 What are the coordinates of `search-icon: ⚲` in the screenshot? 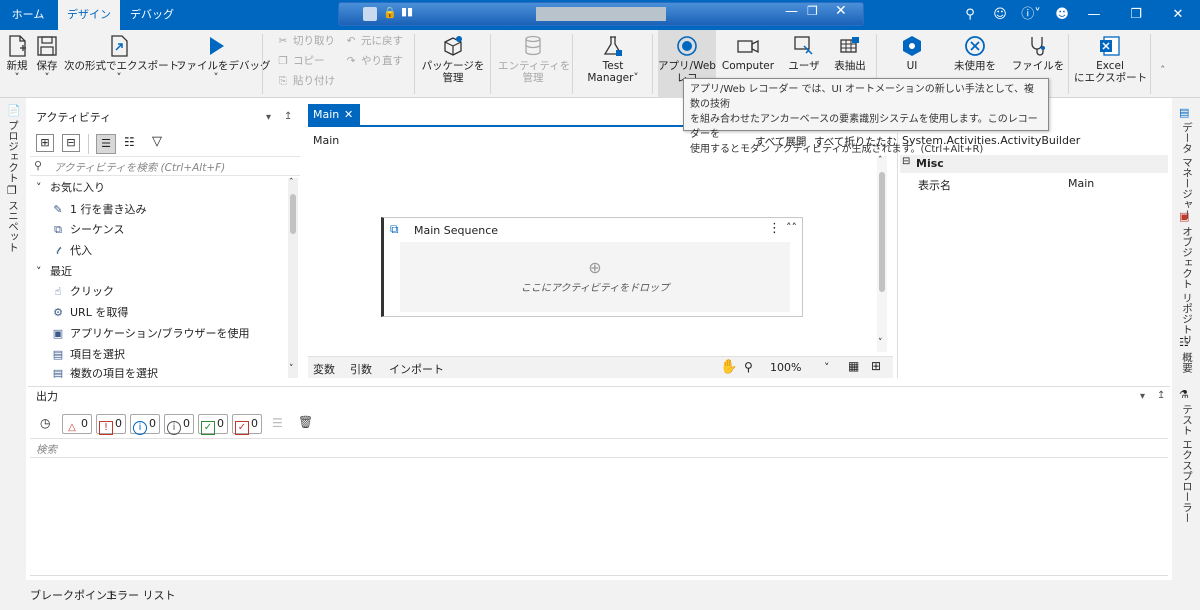 It's located at (970, 15).